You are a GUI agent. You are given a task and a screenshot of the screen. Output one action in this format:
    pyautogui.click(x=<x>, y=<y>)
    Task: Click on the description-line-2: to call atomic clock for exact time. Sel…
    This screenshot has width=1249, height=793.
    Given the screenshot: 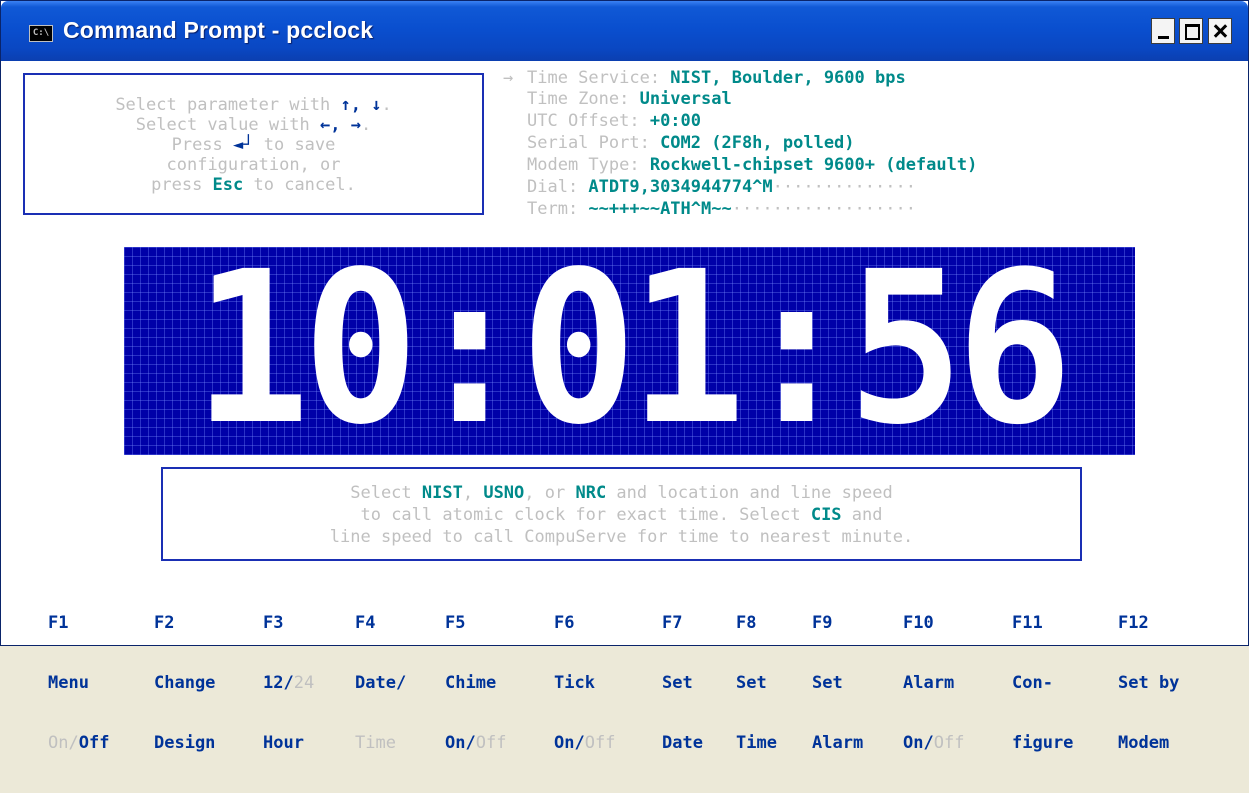 What is the action you would take?
    pyautogui.click(x=621, y=515)
    